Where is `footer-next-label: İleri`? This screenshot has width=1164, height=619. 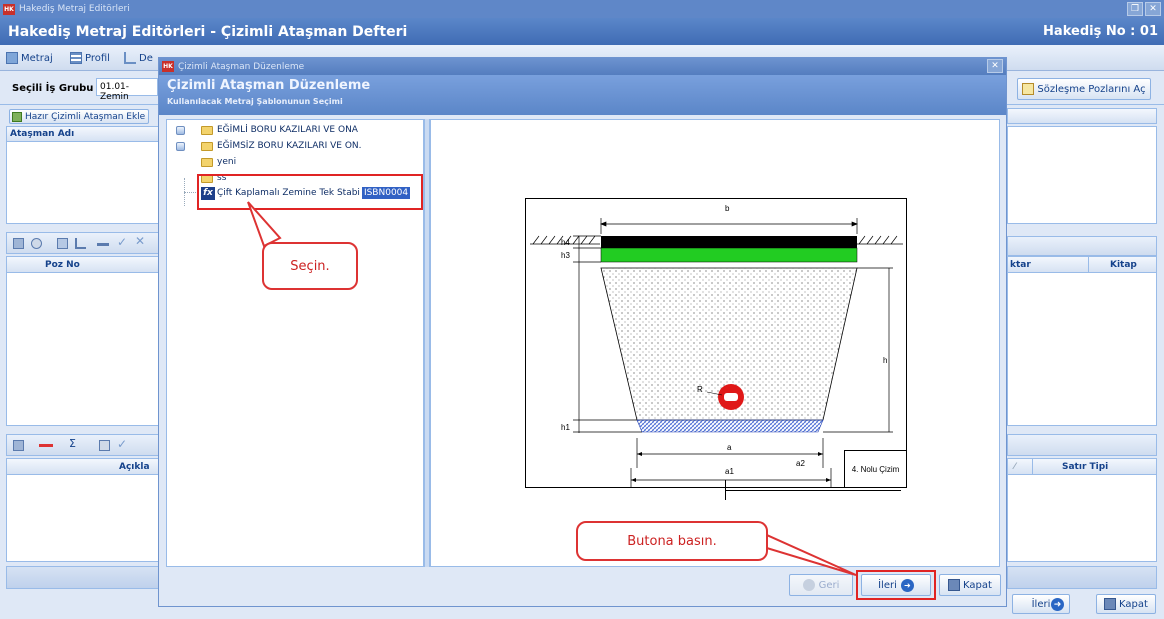
footer-next-label: İleri is located at coordinates (1041, 604).